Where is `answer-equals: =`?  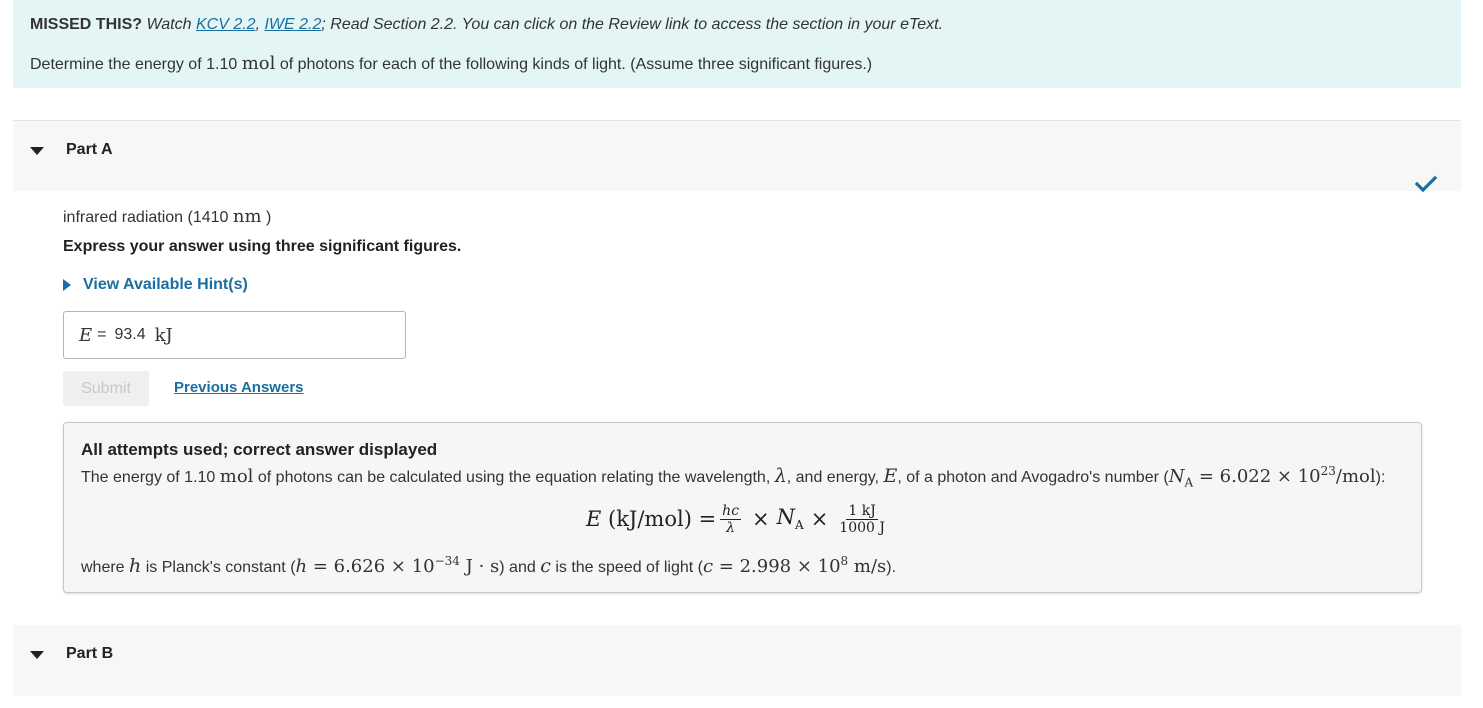 answer-equals: = is located at coordinates (102, 334).